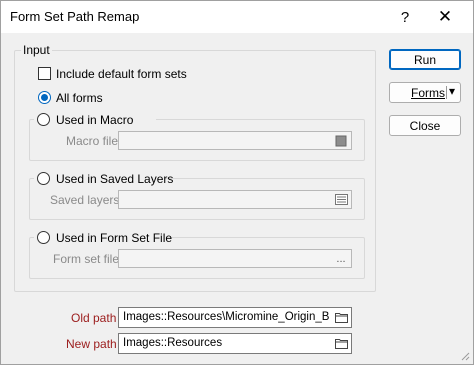 This screenshot has width=474, height=365. What do you see at coordinates (452, 91) in the screenshot?
I see `chevron-down-icon: ▾` at bounding box center [452, 91].